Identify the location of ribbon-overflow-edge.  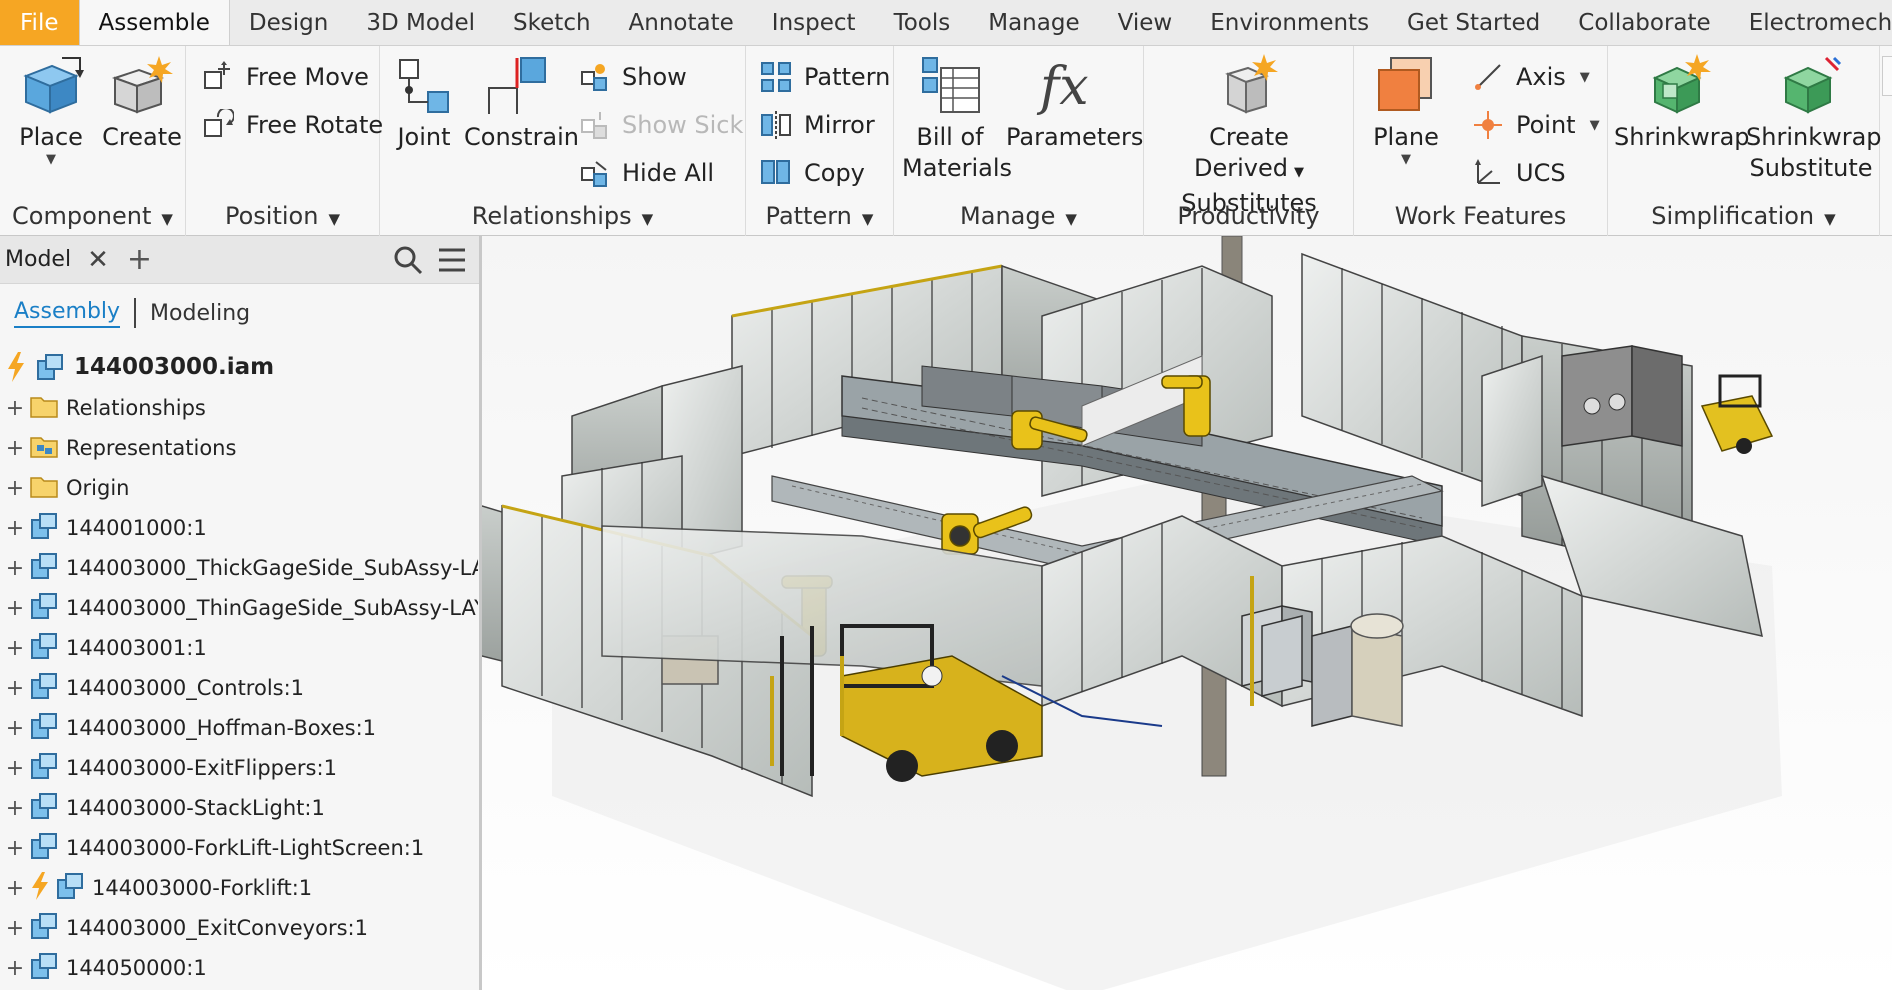
(1887, 76).